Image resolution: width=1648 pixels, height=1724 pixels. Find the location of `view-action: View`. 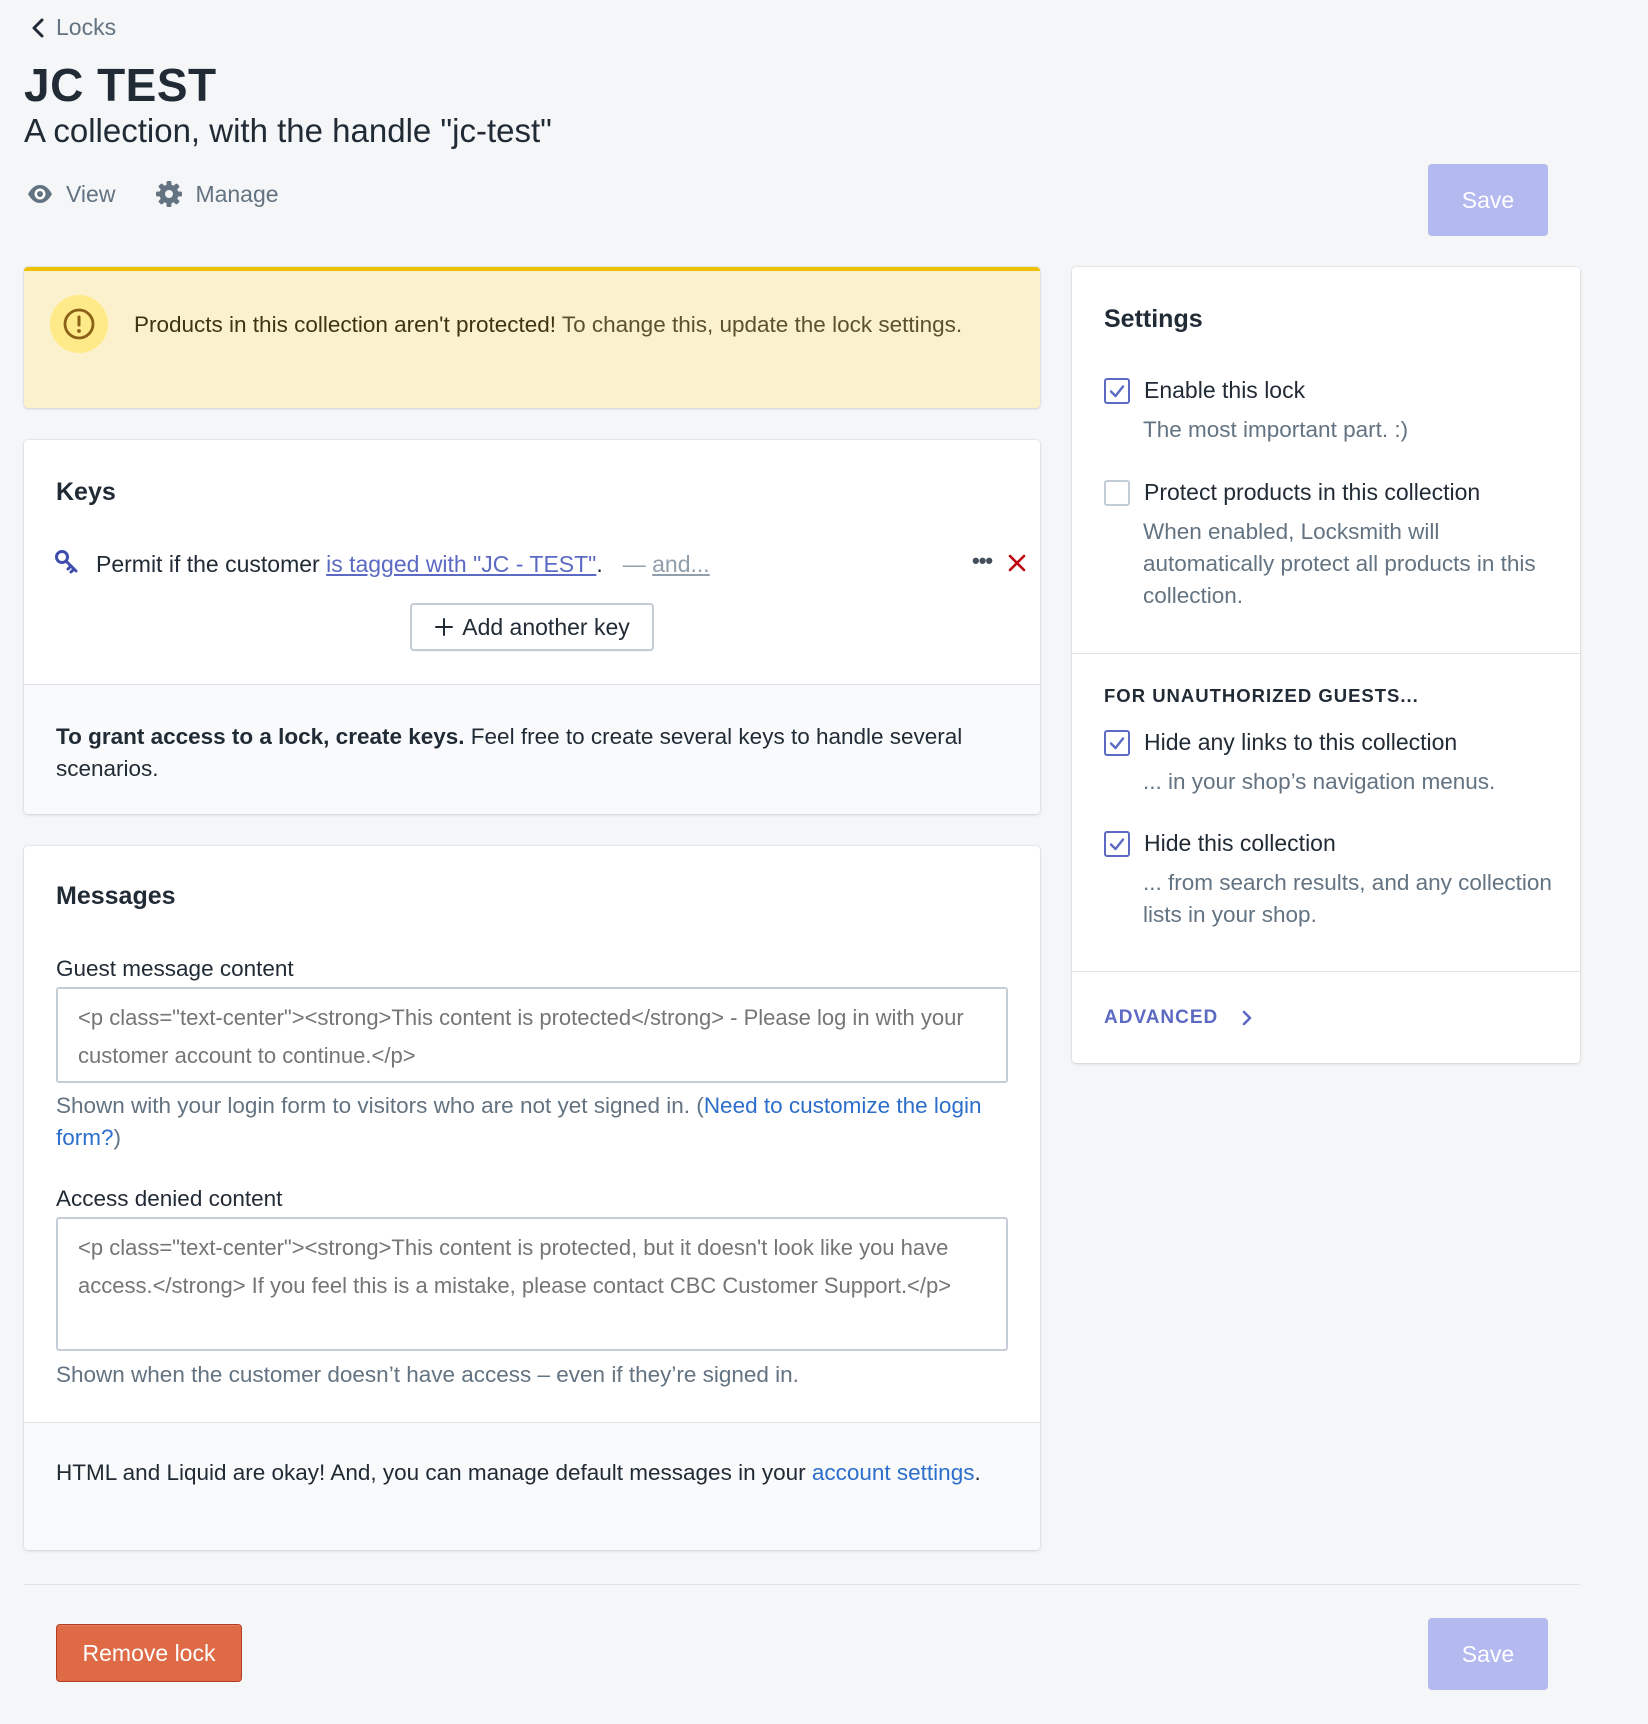

view-action: View is located at coordinates (70, 194).